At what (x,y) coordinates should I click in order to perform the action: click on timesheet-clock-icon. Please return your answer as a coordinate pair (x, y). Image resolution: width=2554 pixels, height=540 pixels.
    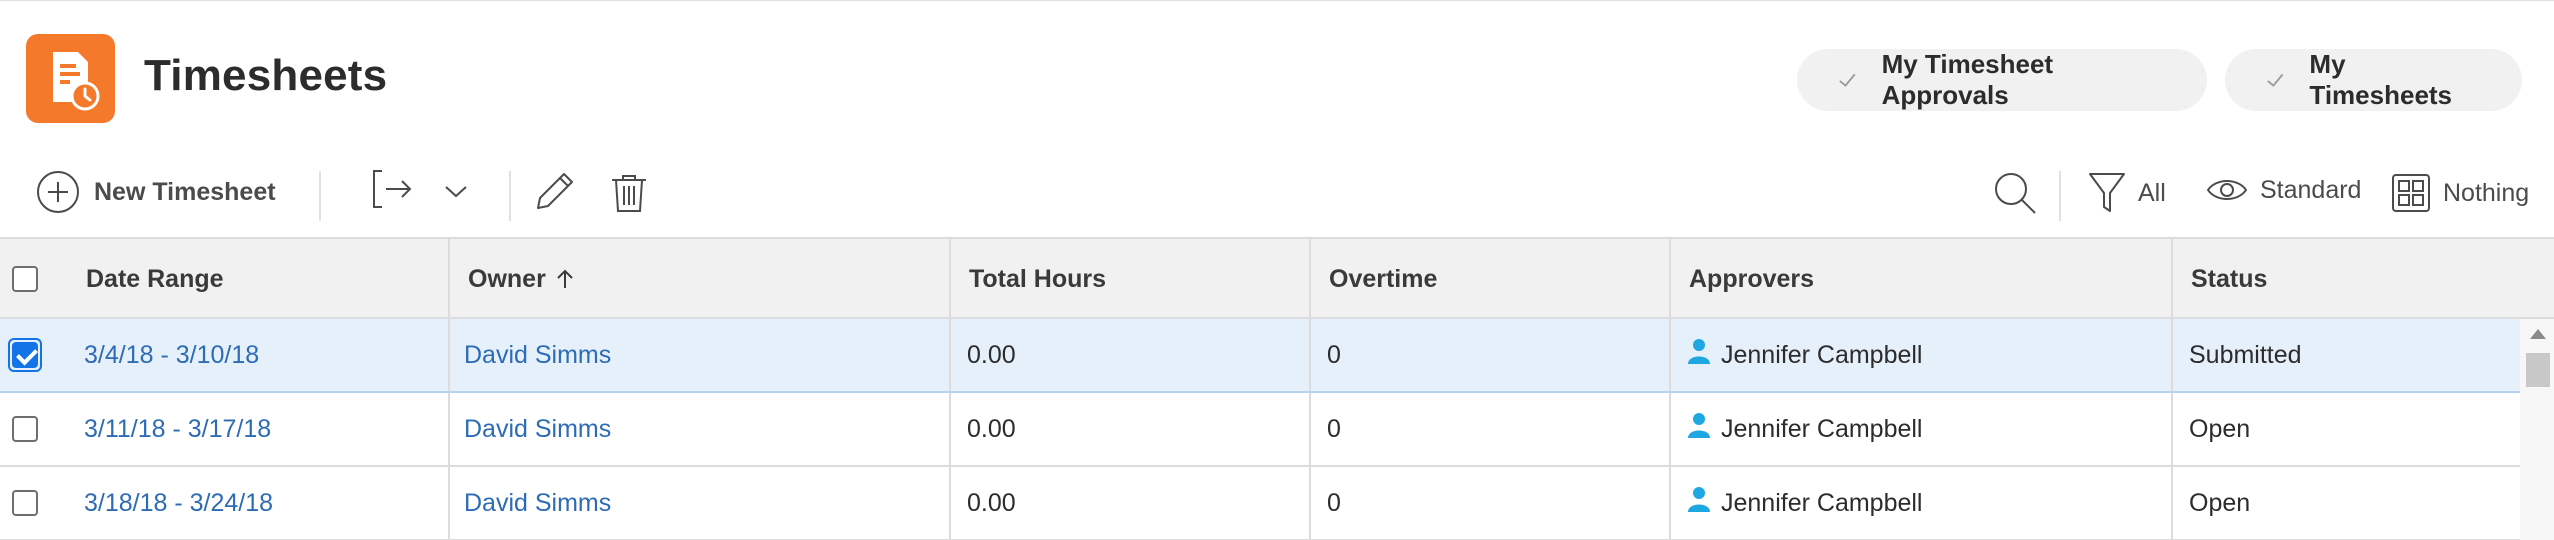
    Looking at the image, I should click on (70, 78).